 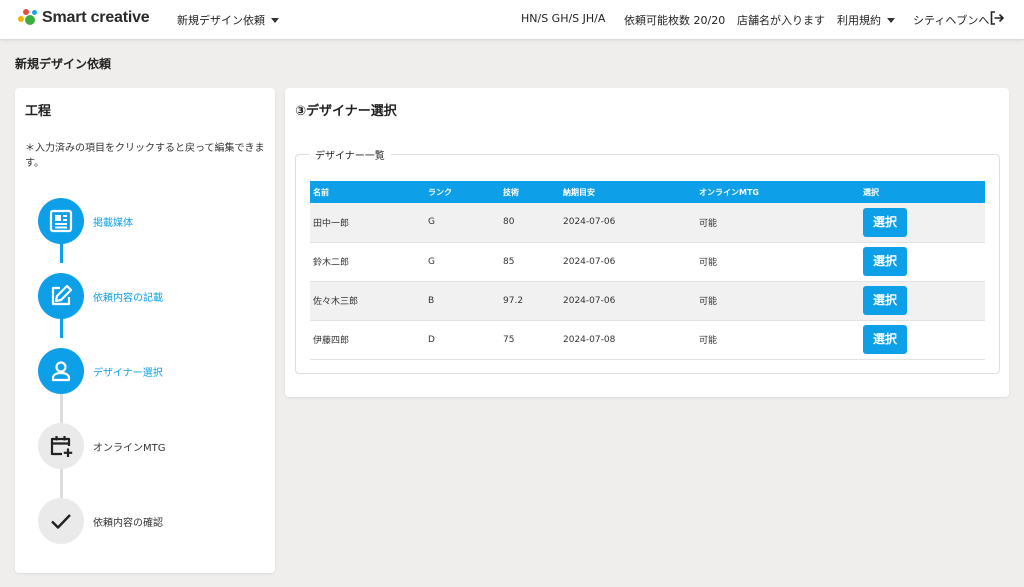 What do you see at coordinates (96, 17) in the screenshot?
I see `logo-text: Smart creative` at bounding box center [96, 17].